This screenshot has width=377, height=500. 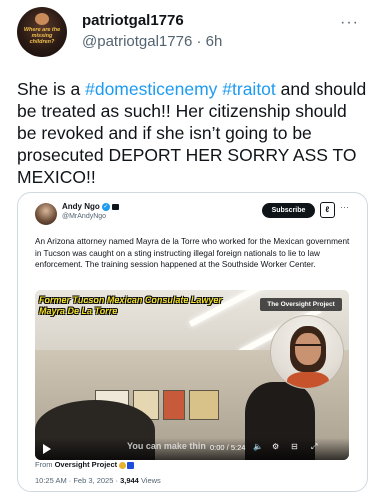 I want to click on video-inset-portrait, so click(x=307, y=352).